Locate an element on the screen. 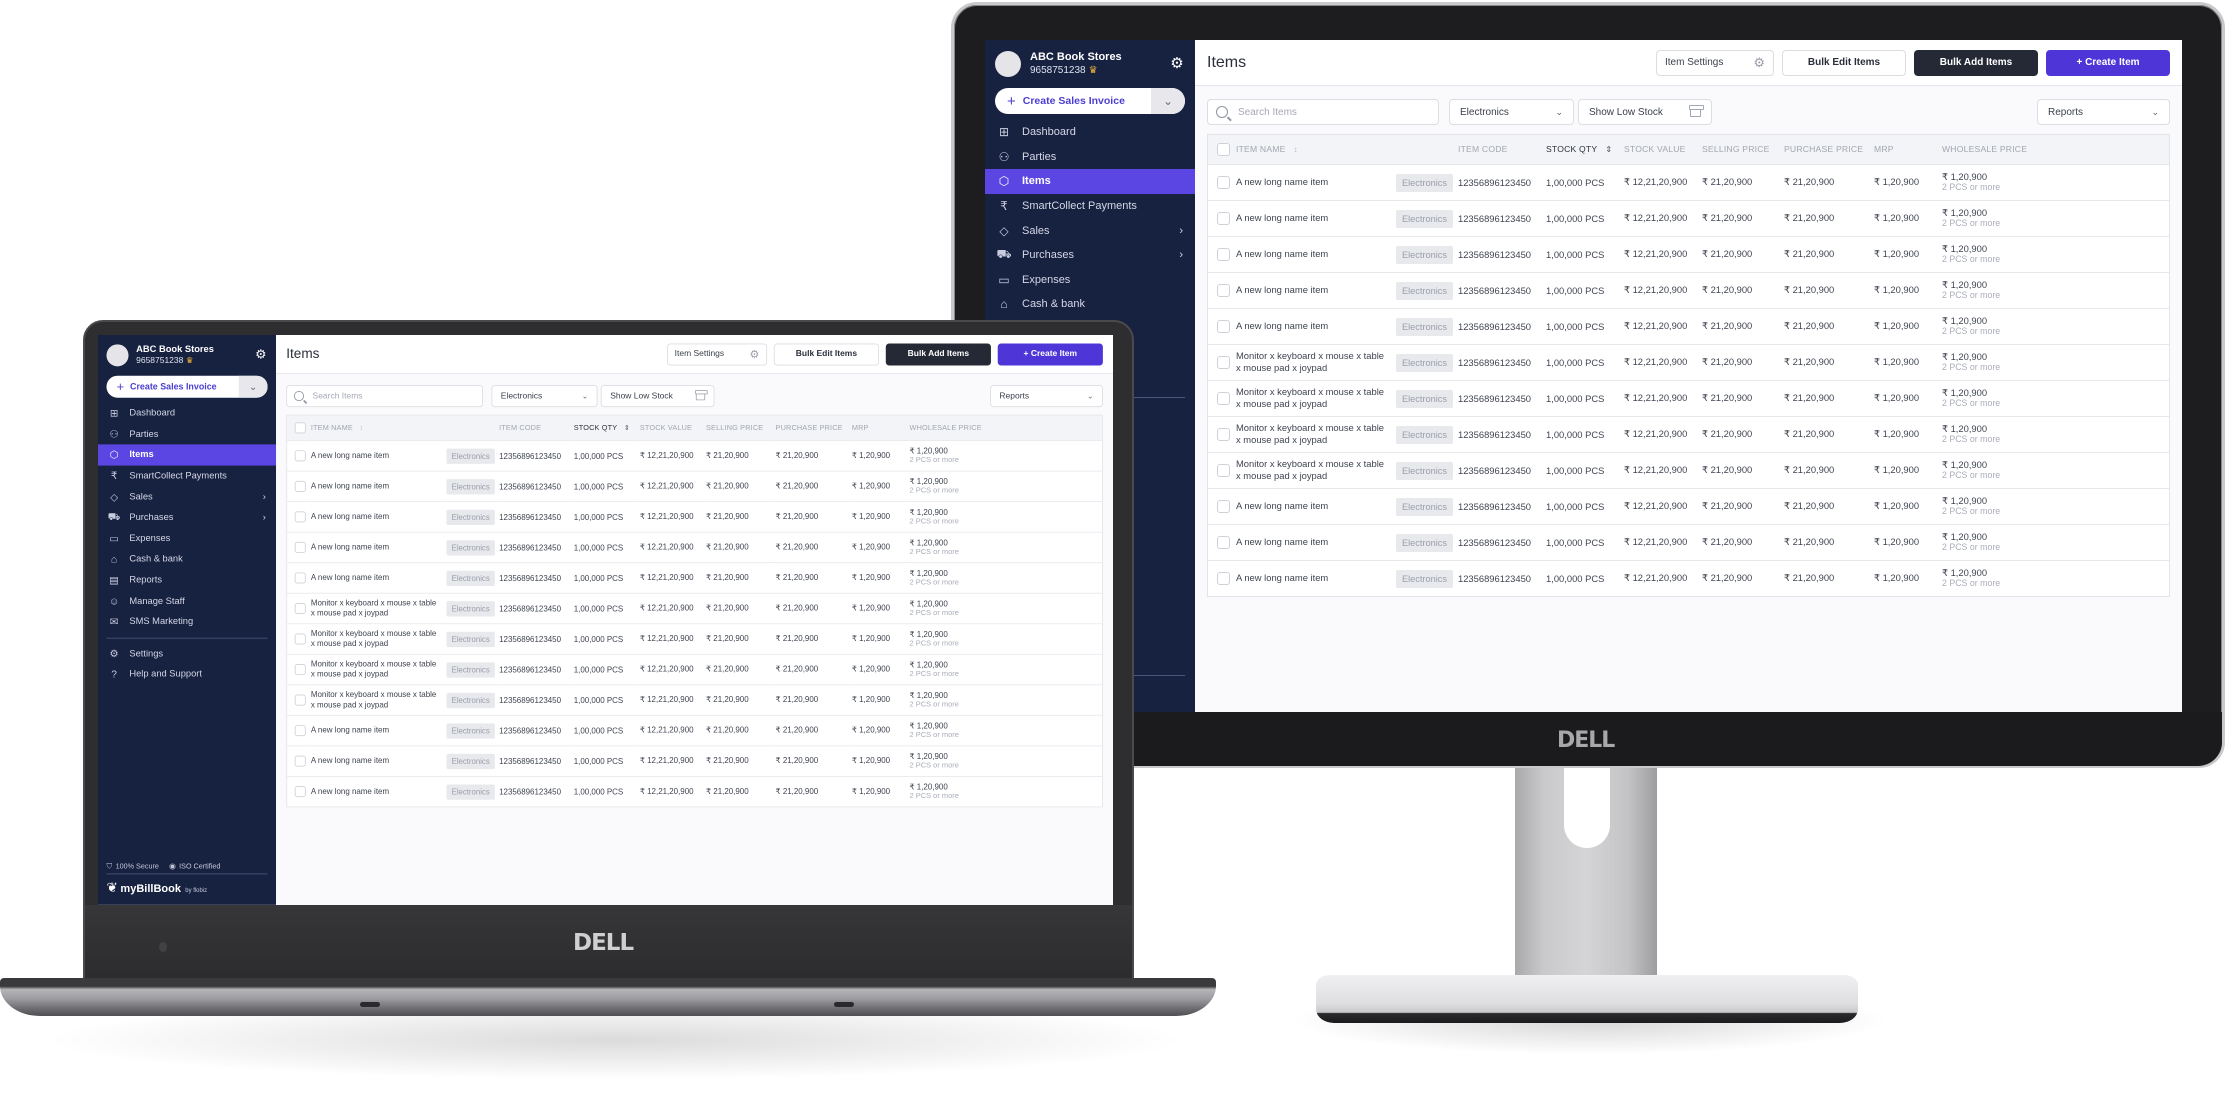  column-header-qty: STOCK QTY ⇕ is located at coordinates (1585, 149).